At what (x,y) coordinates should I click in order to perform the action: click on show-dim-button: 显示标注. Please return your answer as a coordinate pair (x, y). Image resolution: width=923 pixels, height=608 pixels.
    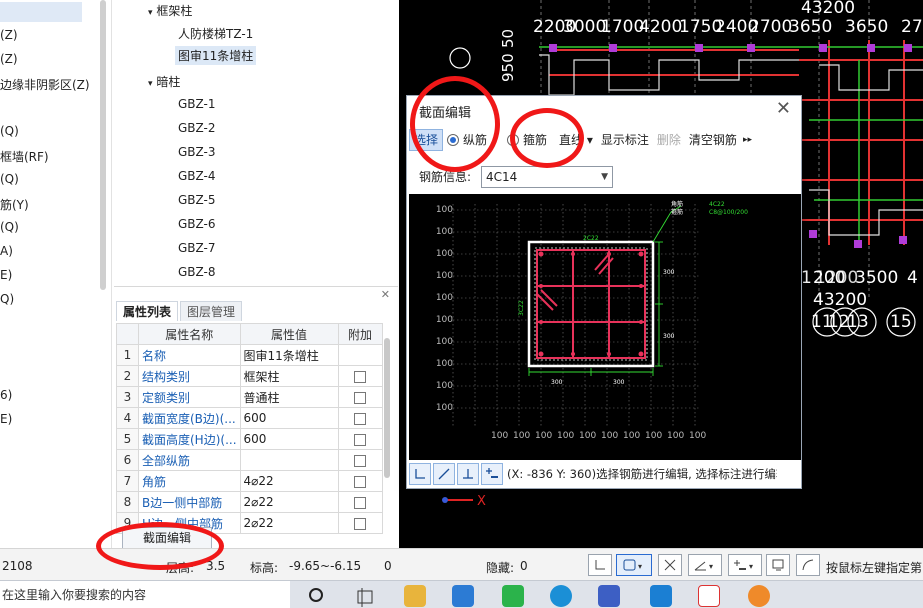
    Looking at the image, I should click on (625, 140).